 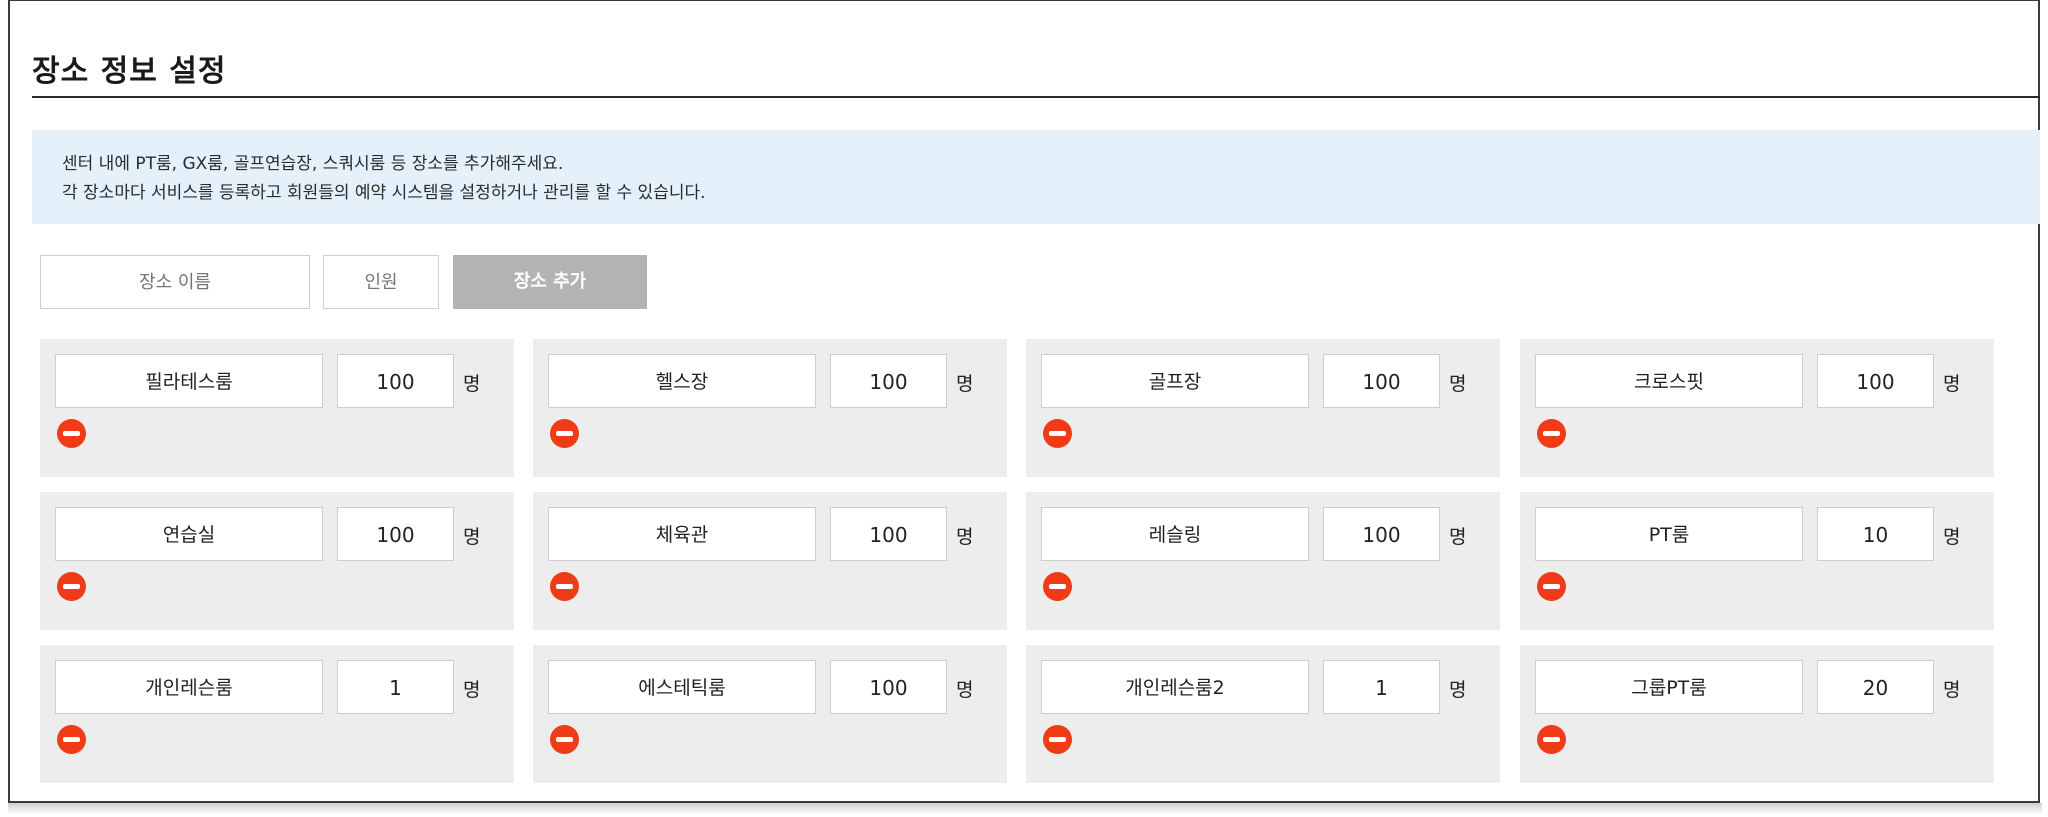 I want to click on place-card: 개인레슨룸 1 명, so click(x=277, y=714).